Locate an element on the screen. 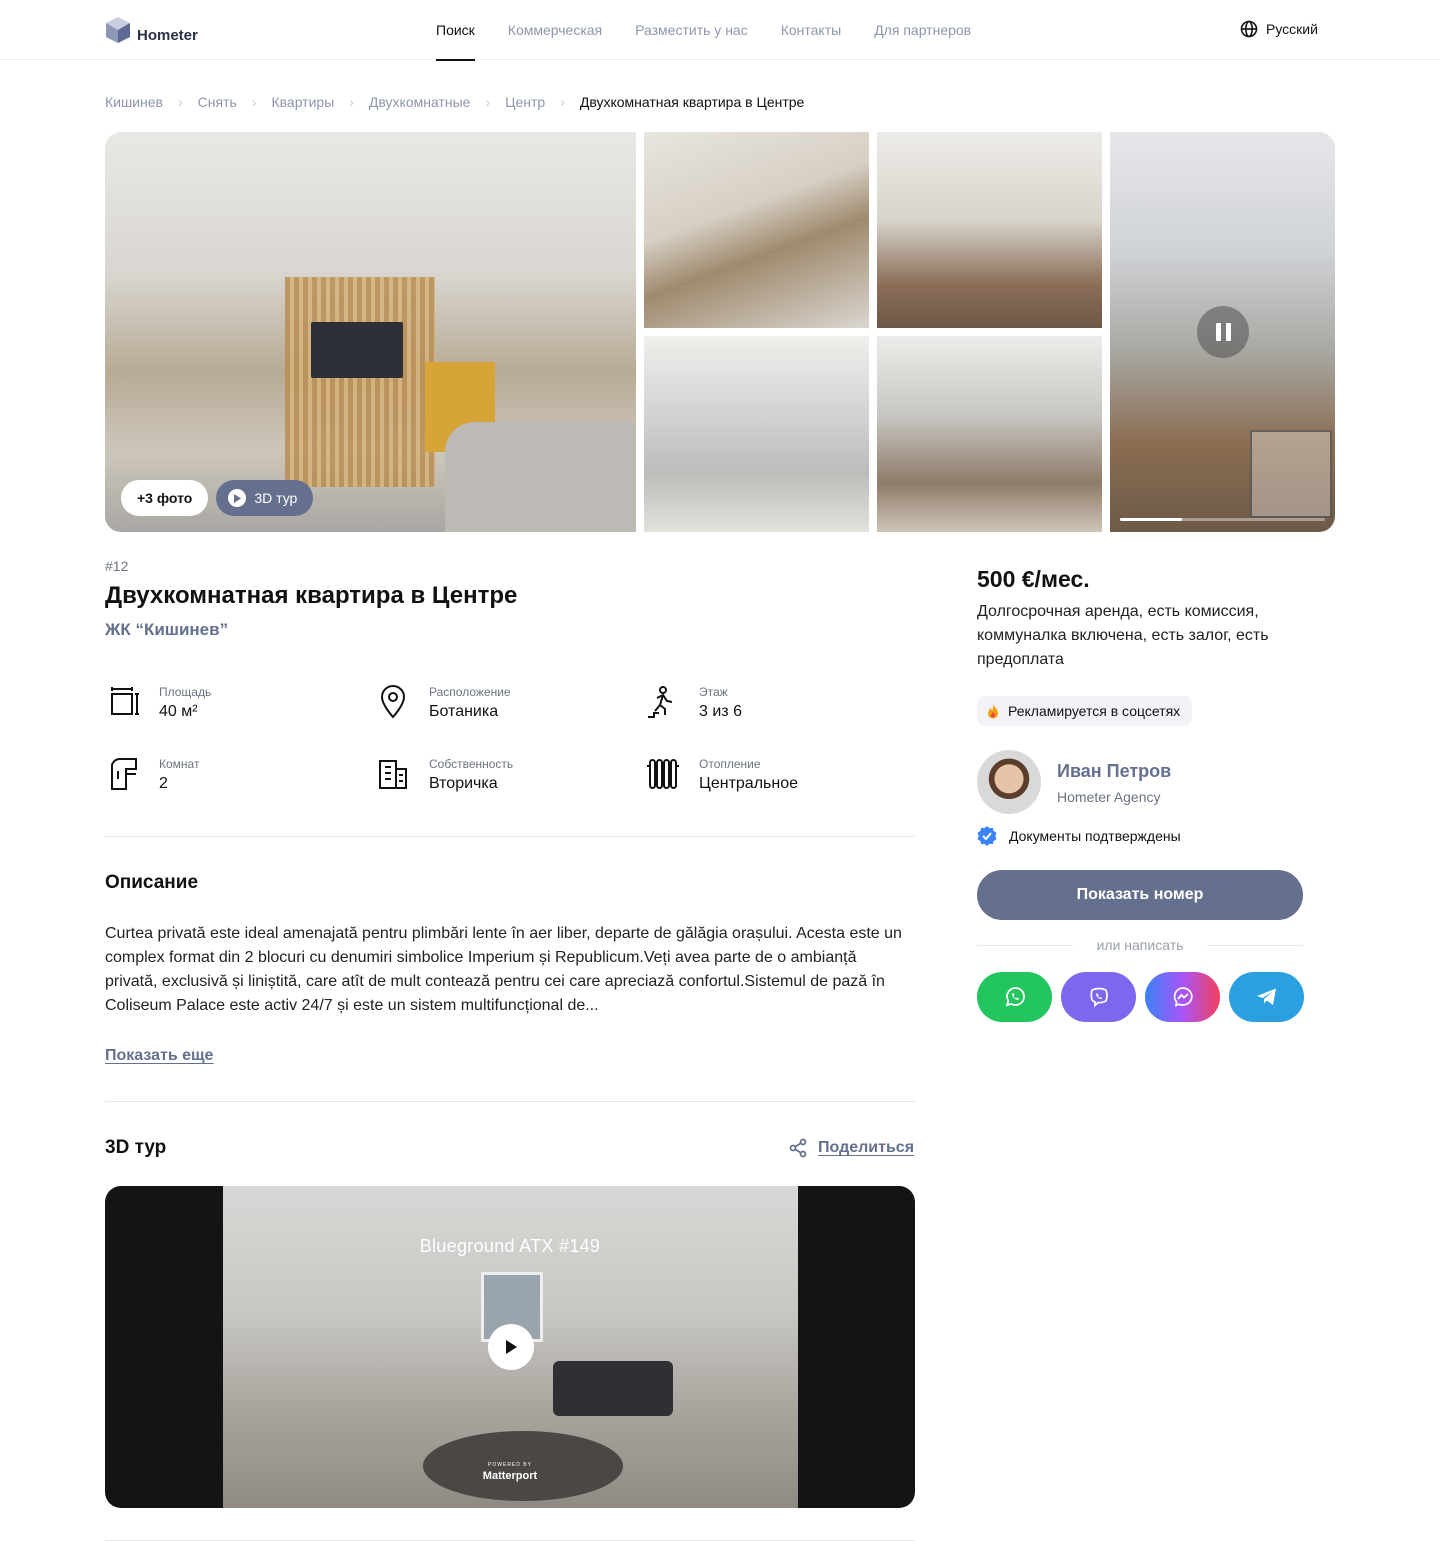 Image resolution: width=1440 pixels, height=1541 pixels. feature-ownership: Собственность Вторичка is located at coordinates (444, 774).